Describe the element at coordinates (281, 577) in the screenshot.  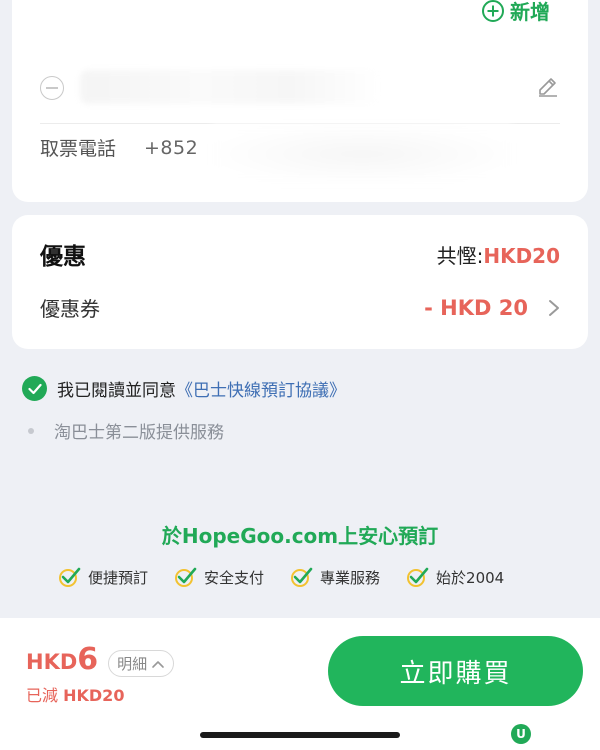
I see `trust-badges: 便捷預訂 安全支付 專業服務 始於2004` at that location.